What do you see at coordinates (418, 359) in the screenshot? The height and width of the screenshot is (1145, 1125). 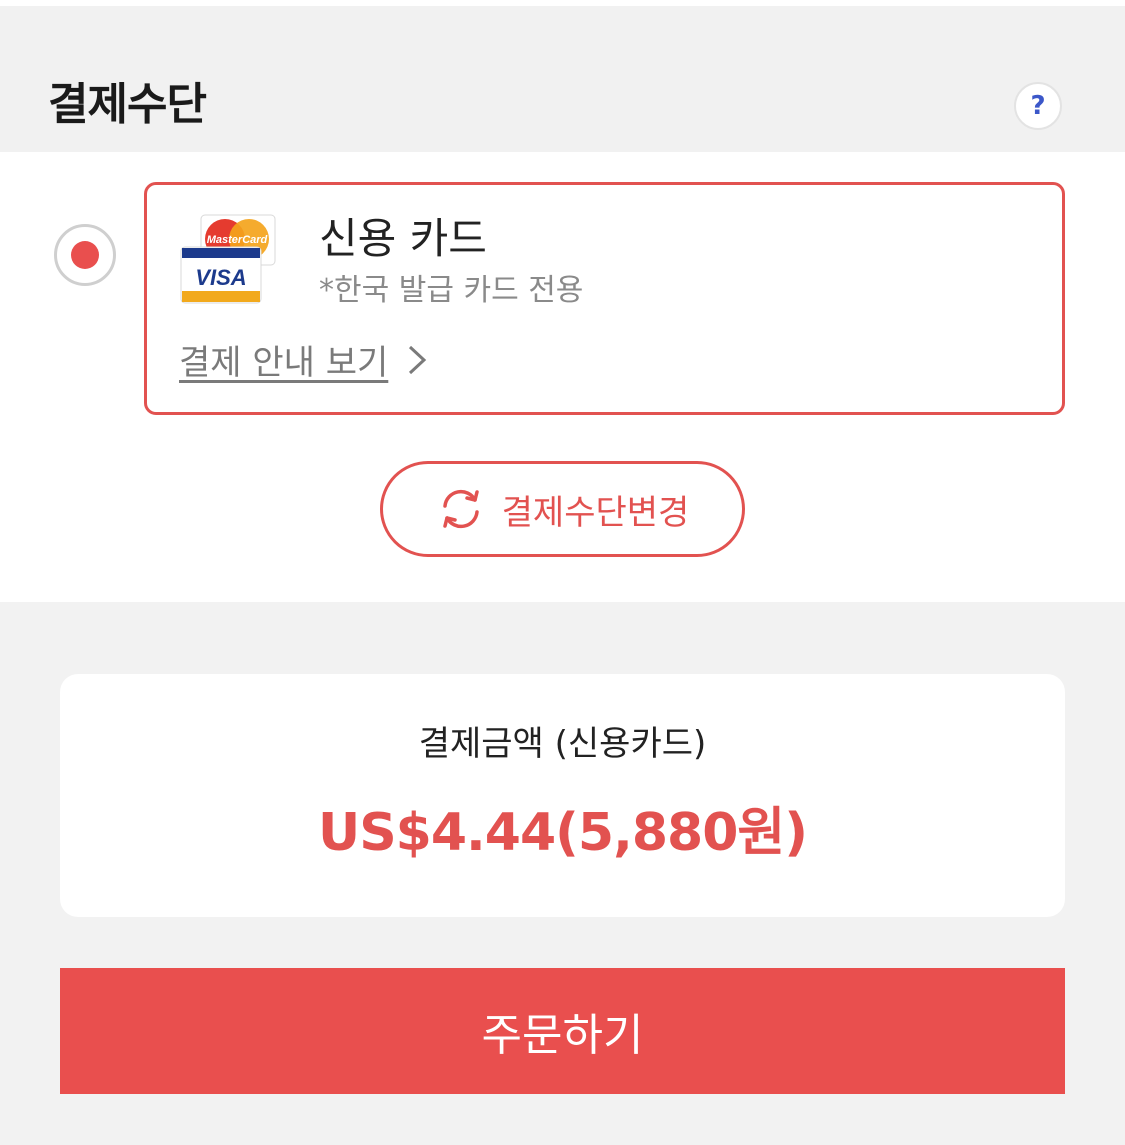 I see `chevron-right-icon` at bounding box center [418, 359].